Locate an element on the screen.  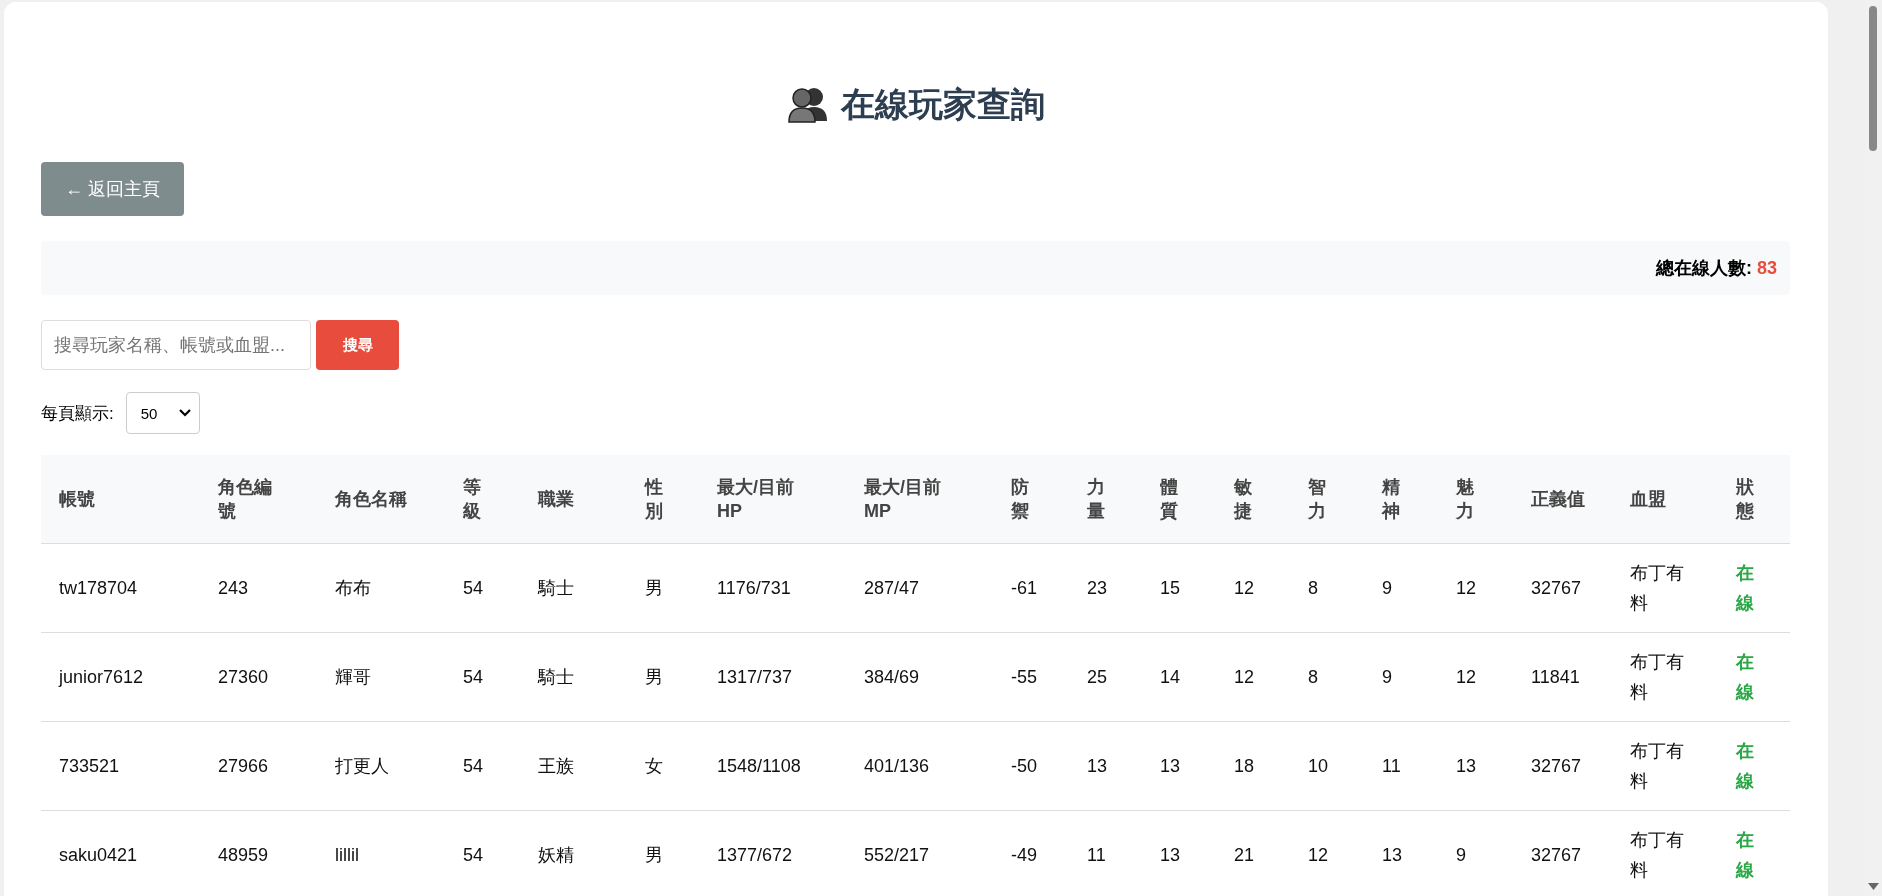
scroll-down-arrow-icon is located at coordinates (1873, 886).